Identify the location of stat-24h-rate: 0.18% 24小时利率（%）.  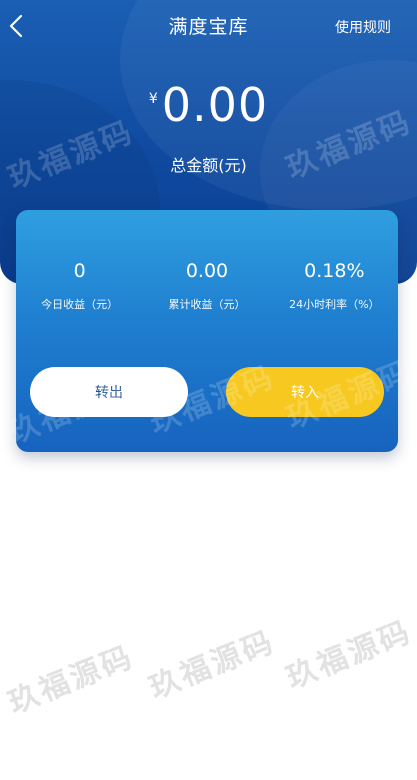
(334, 285).